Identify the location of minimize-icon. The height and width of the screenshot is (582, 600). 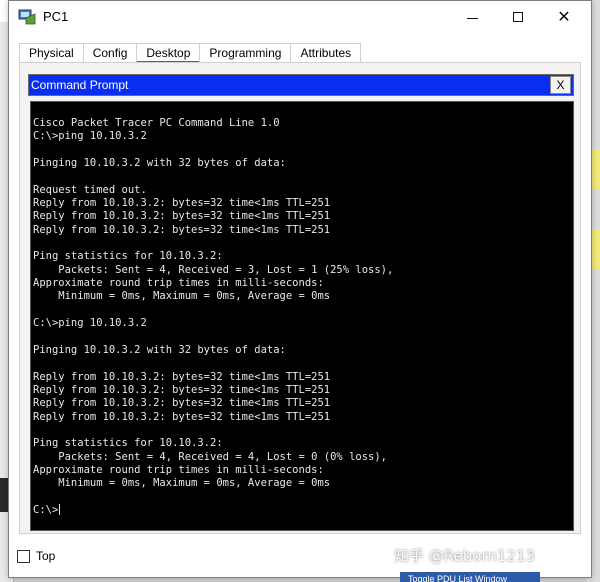
(472, 18).